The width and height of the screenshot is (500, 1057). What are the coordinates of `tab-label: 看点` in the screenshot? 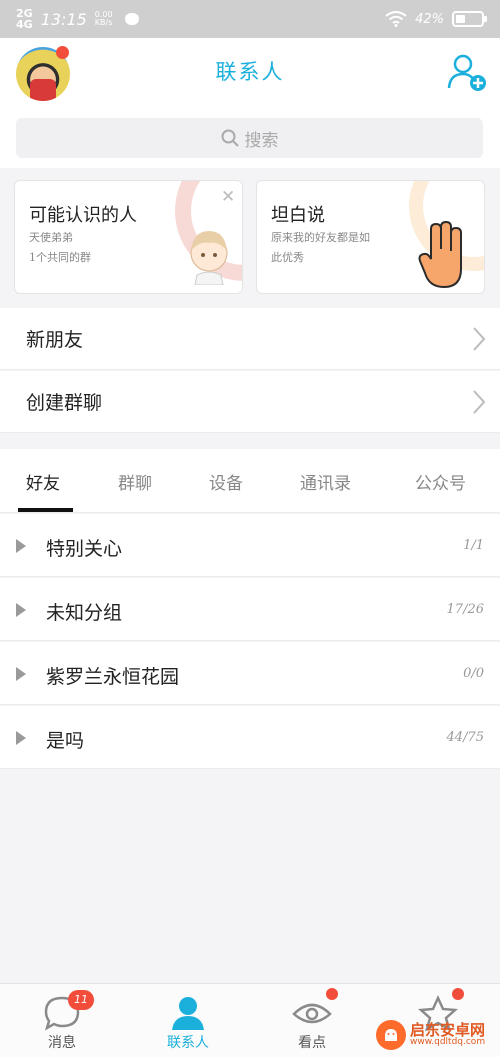 It's located at (312, 1043).